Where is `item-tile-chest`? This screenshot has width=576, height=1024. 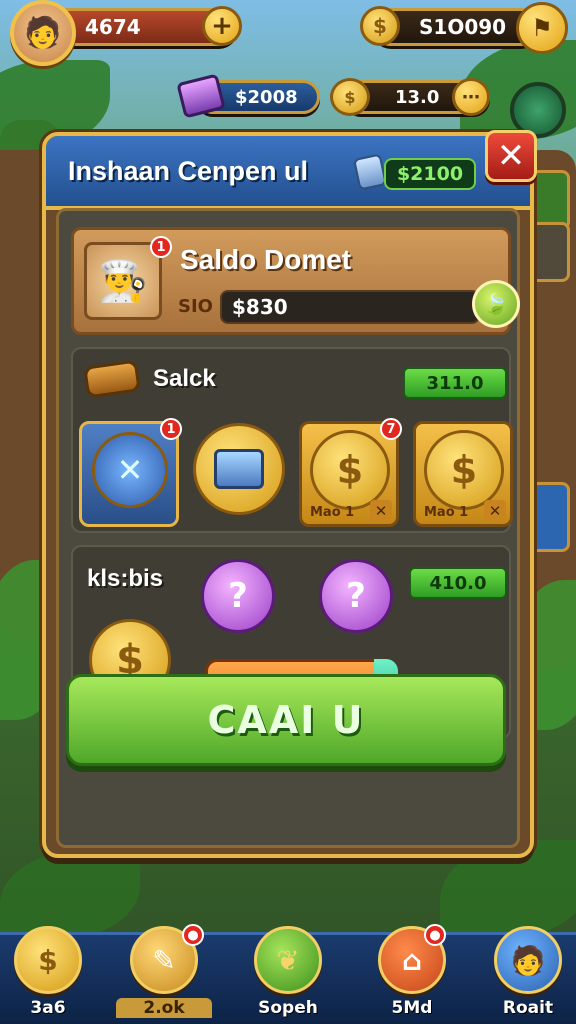 item-tile-chest is located at coordinates (239, 469).